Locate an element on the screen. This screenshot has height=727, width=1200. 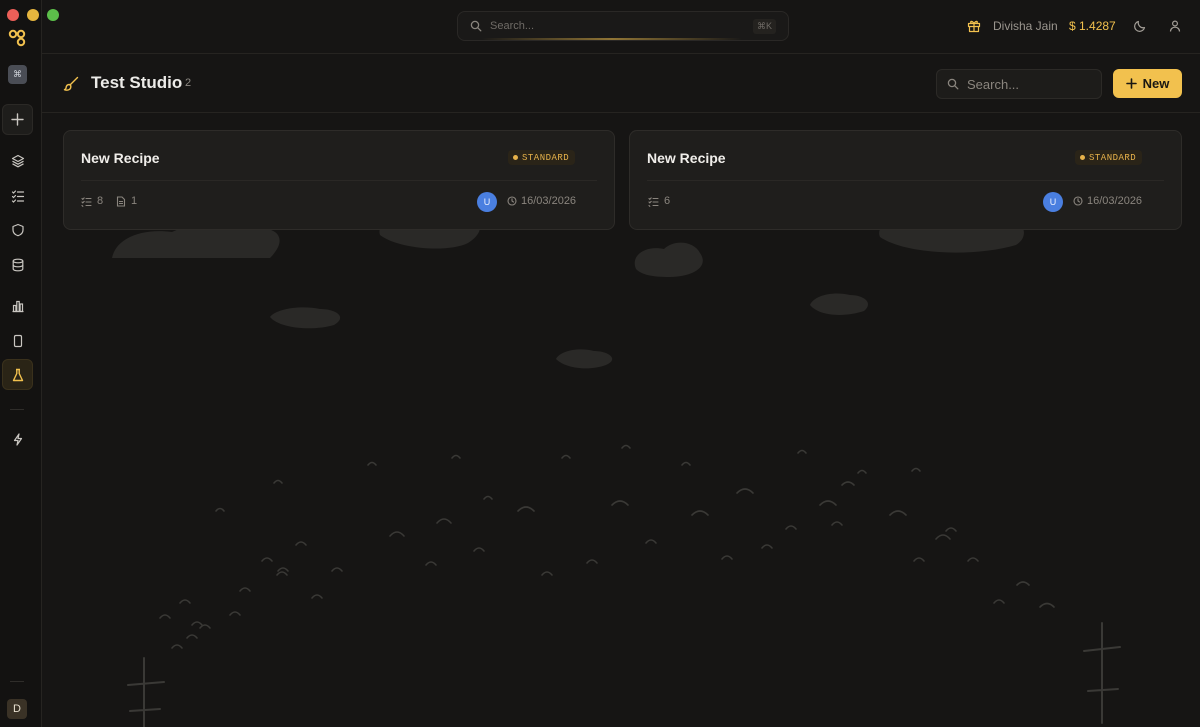
window-close-button is located at coordinates (13, 15).